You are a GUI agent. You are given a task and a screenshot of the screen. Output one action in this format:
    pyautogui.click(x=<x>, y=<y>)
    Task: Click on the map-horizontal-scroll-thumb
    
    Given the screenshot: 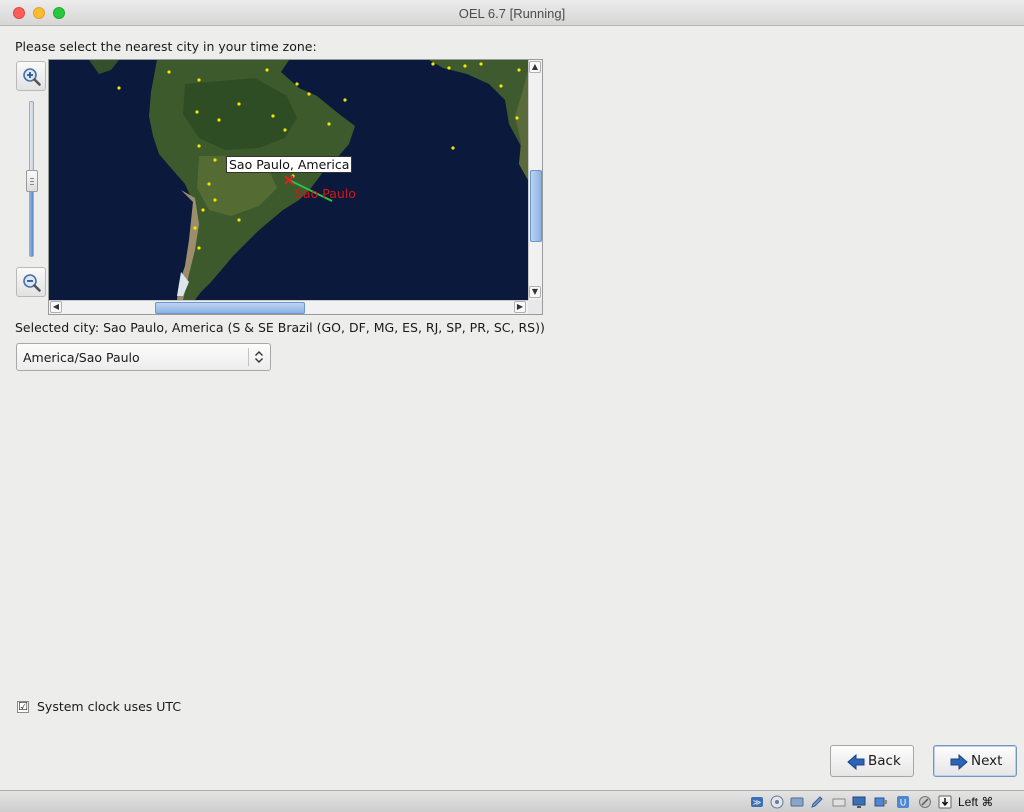 What is the action you would take?
    pyautogui.click(x=230, y=308)
    